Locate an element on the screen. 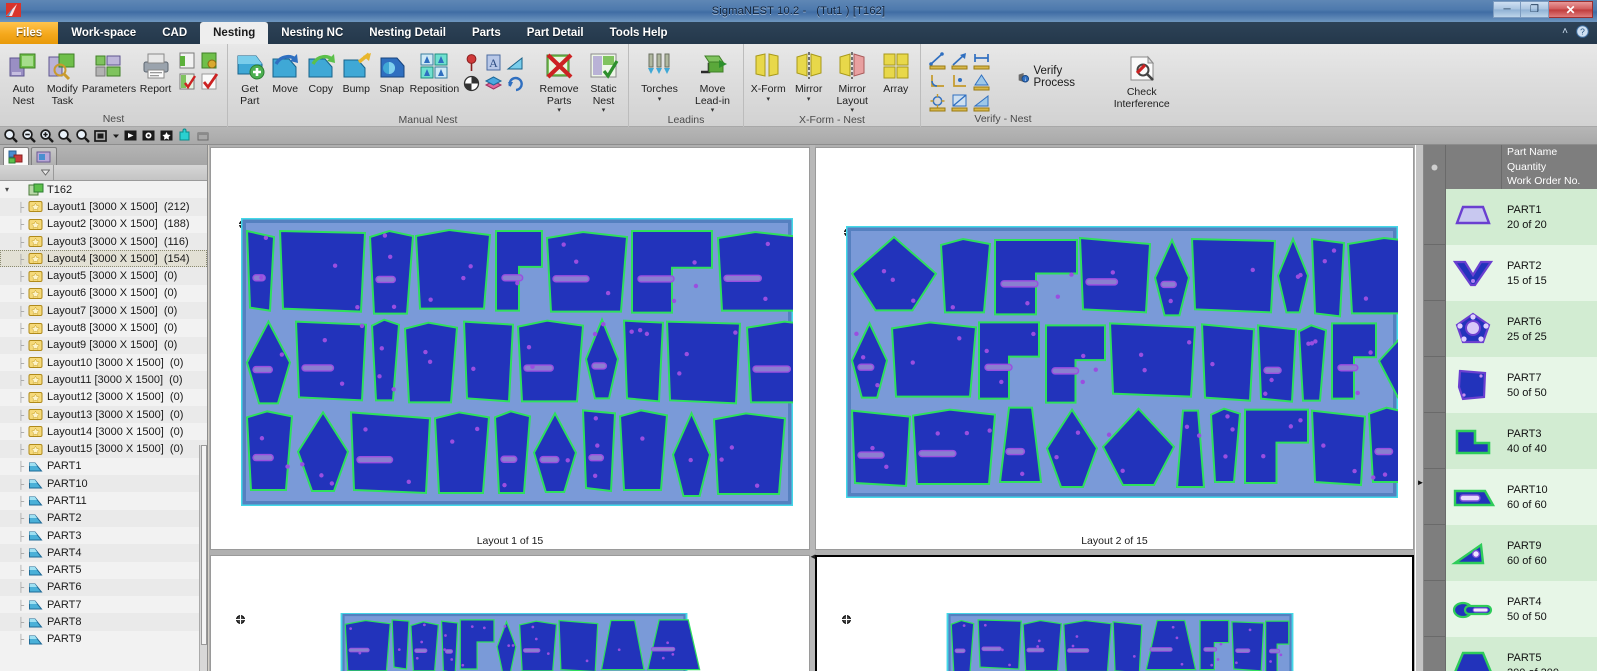 This screenshot has height=671, width=1597. tree-item-layout-2: ├ Layout2 [3000 X 1500] (188) is located at coordinates (103, 224).